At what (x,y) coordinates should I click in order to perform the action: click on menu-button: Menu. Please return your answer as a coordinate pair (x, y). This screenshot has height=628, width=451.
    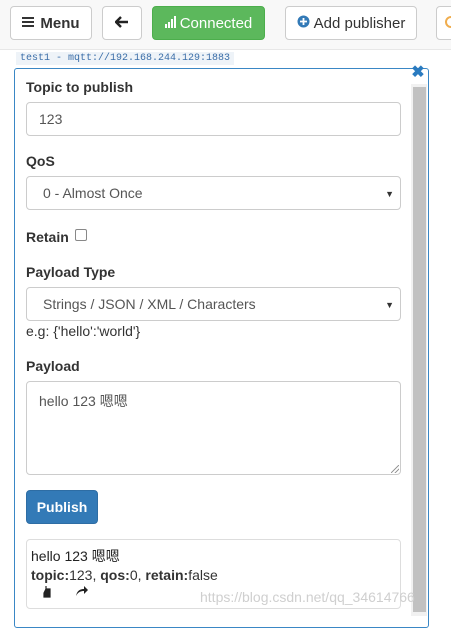
    Looking at the image, I should click on (51, 23).